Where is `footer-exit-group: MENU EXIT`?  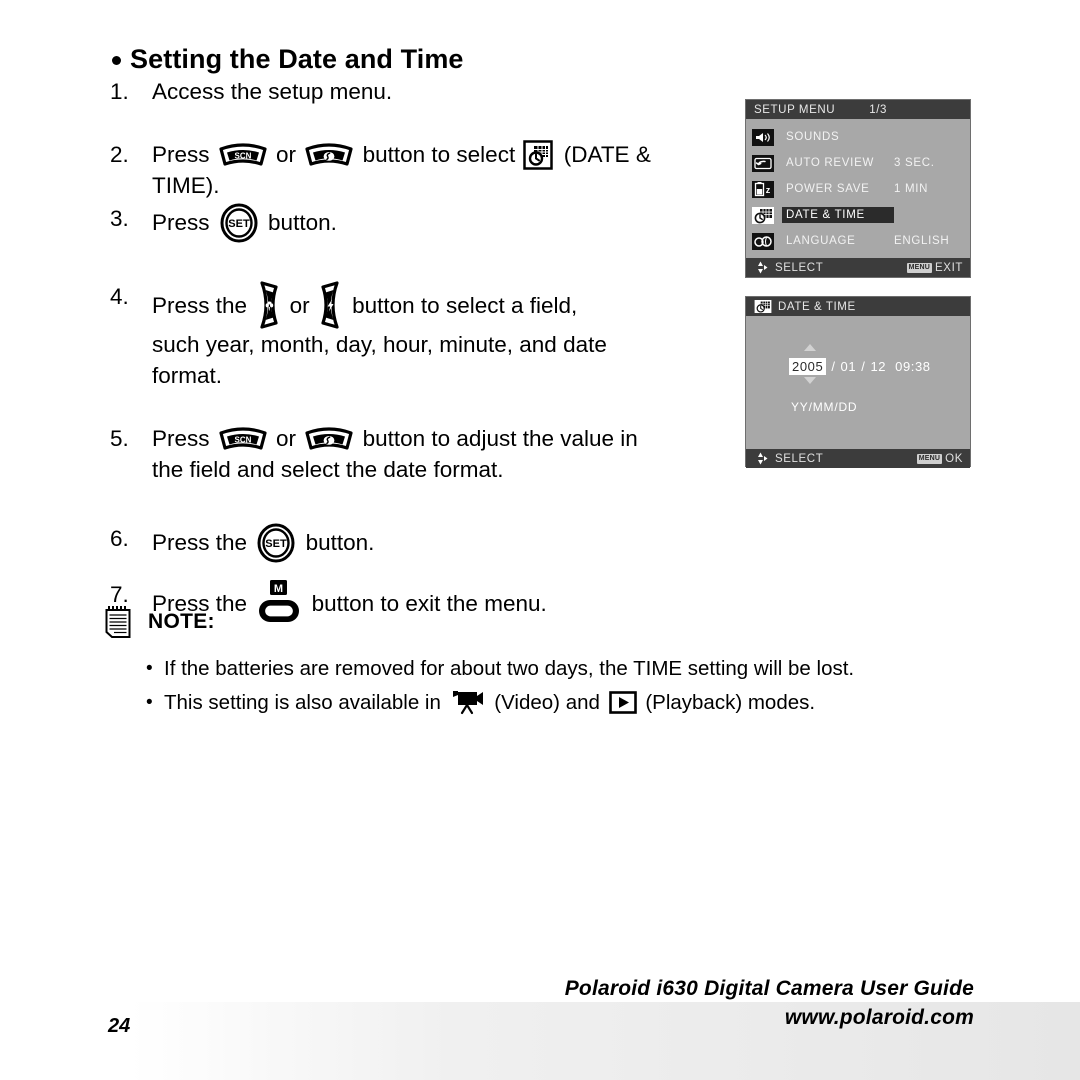 footer-exit-group: MENU EXIT is located at coordinates (934, 267).